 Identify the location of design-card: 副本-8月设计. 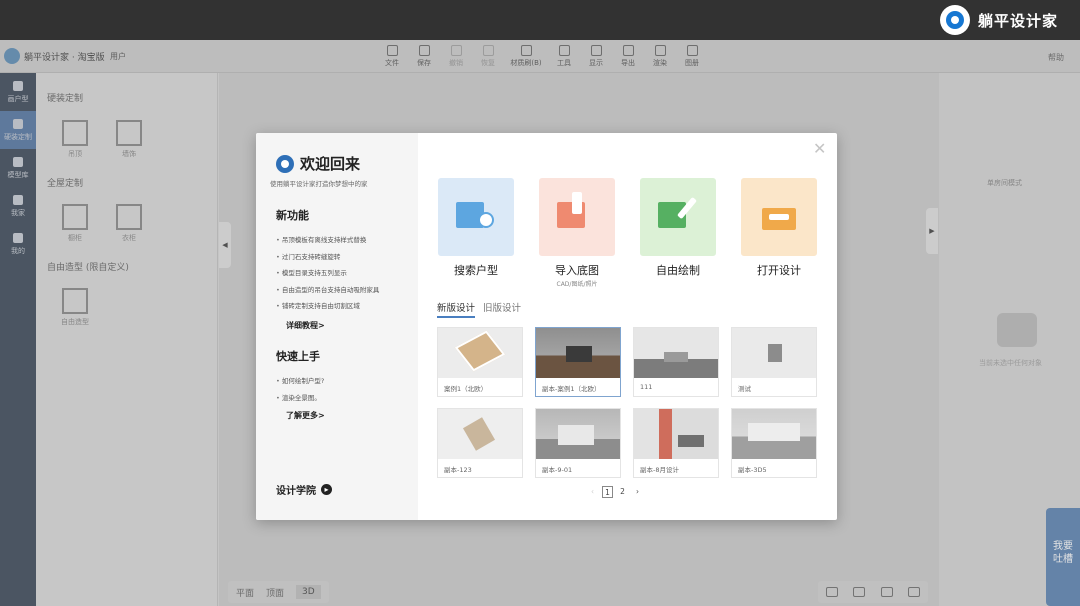
(676, 443).